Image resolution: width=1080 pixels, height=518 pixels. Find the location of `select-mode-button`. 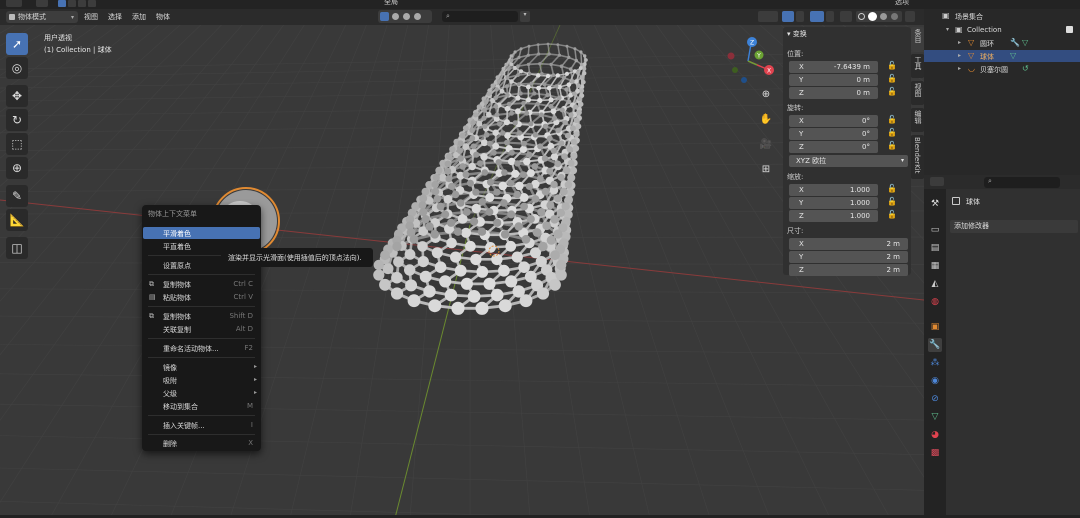

select-mode-button is located at coordinates (42, 3).